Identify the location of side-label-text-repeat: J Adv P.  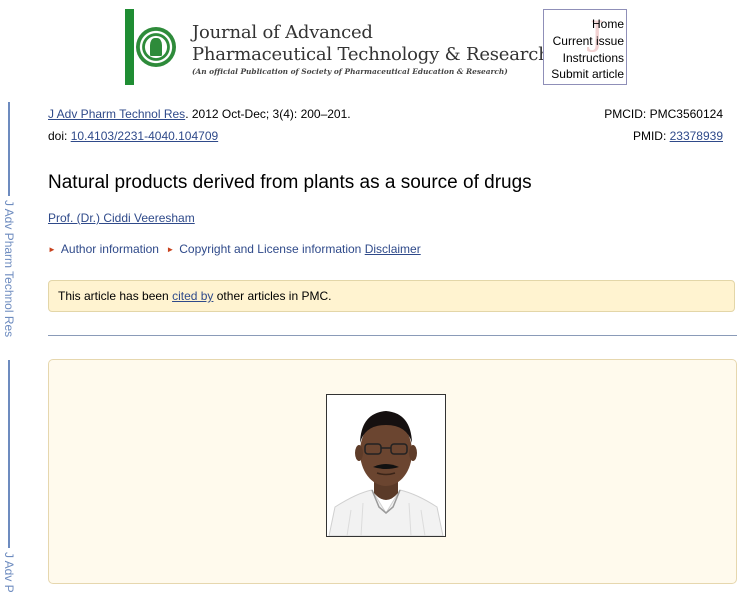
(9, 572).